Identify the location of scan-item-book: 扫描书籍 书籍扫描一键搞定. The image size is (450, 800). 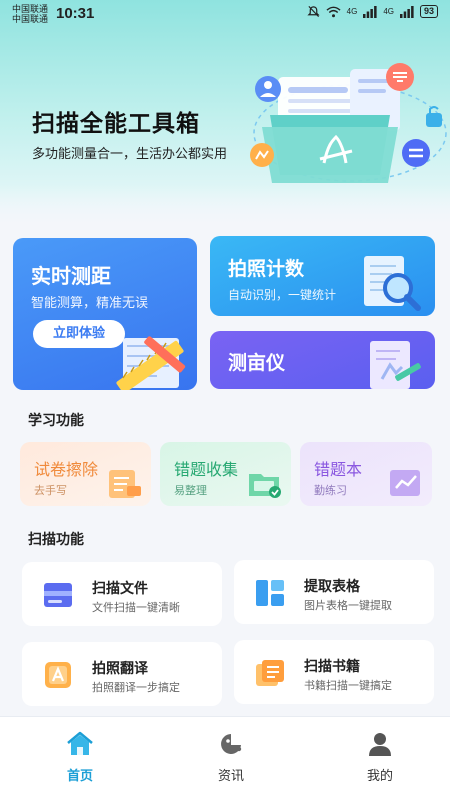
(334, 672).